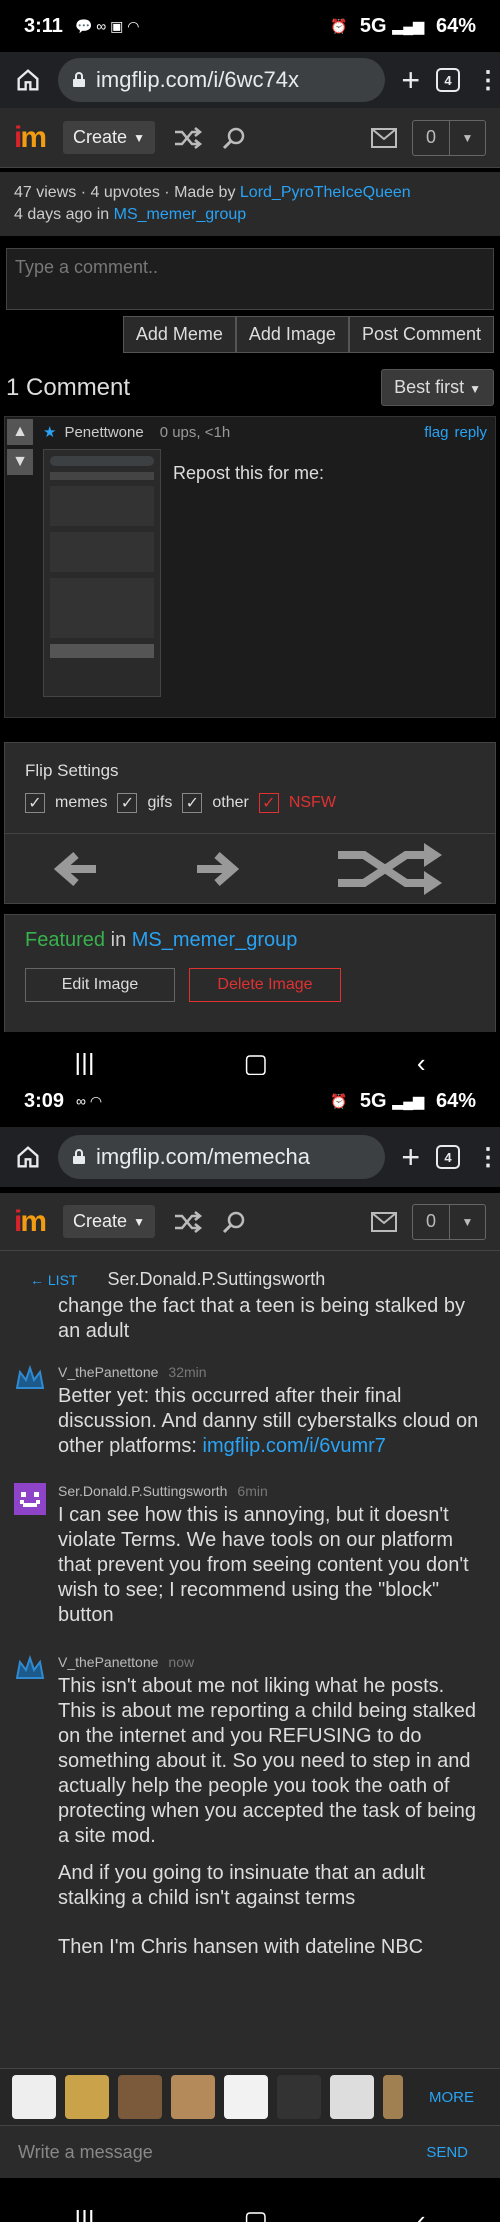  Describe the element at coordinates (252, 1491) in the screenshot. I see `message-time: 6min` at that location.